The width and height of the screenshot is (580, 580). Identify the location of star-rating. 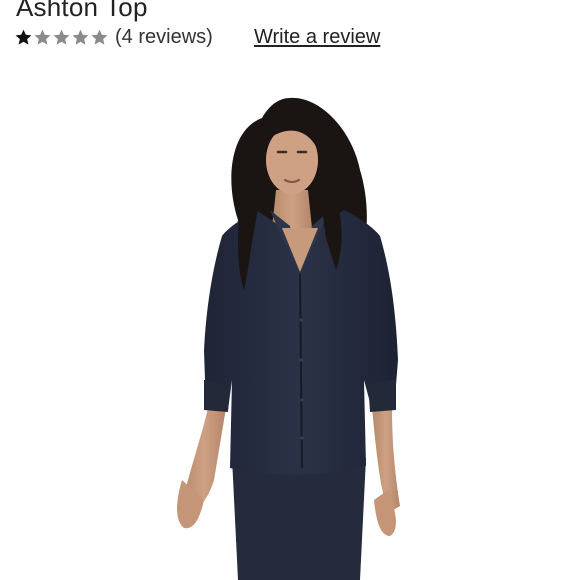
(61, 37).